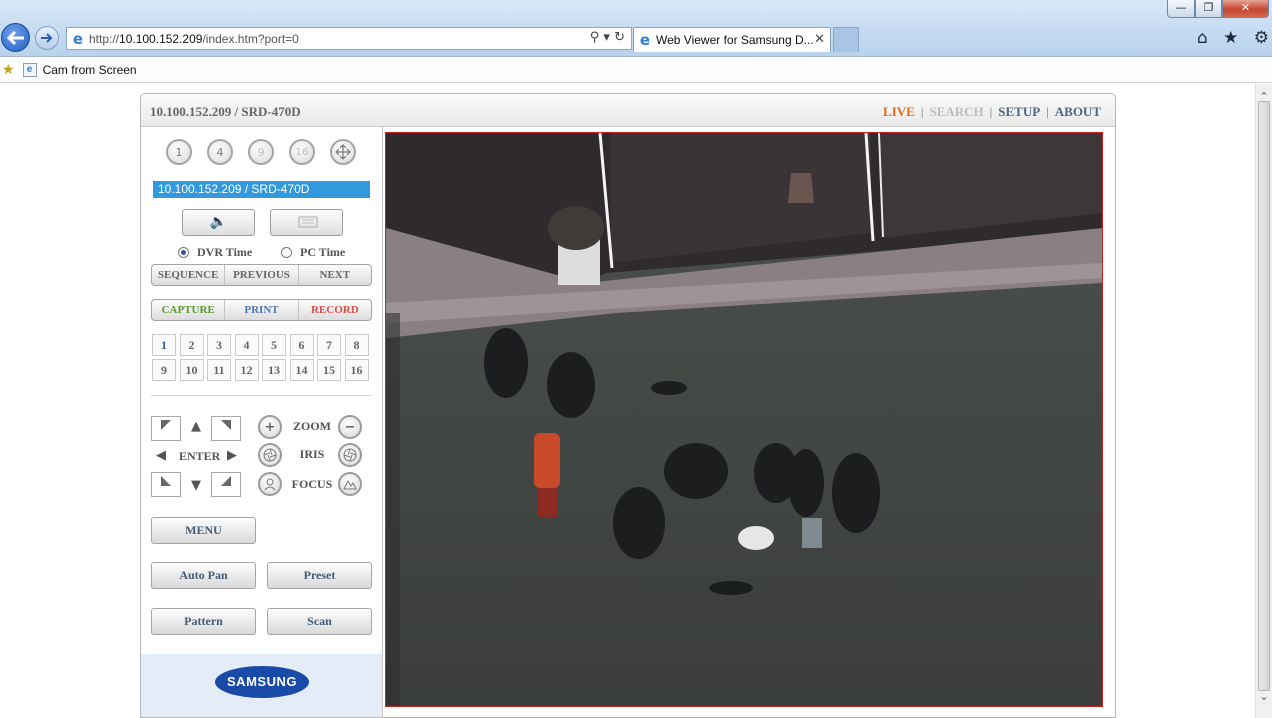  Describe the element at coordinates (215, 252) in the screenshot. I see `dvr-time-radio: DVR Time` at that location.